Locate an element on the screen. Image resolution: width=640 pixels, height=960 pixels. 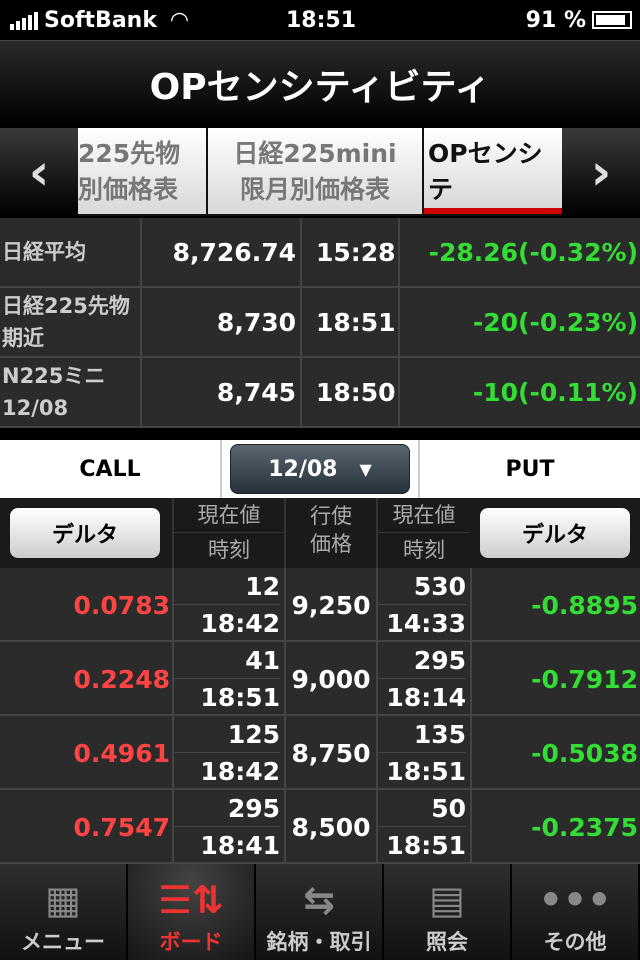
tab-label: 限月別価格表 is located at coordinates (314, 189).